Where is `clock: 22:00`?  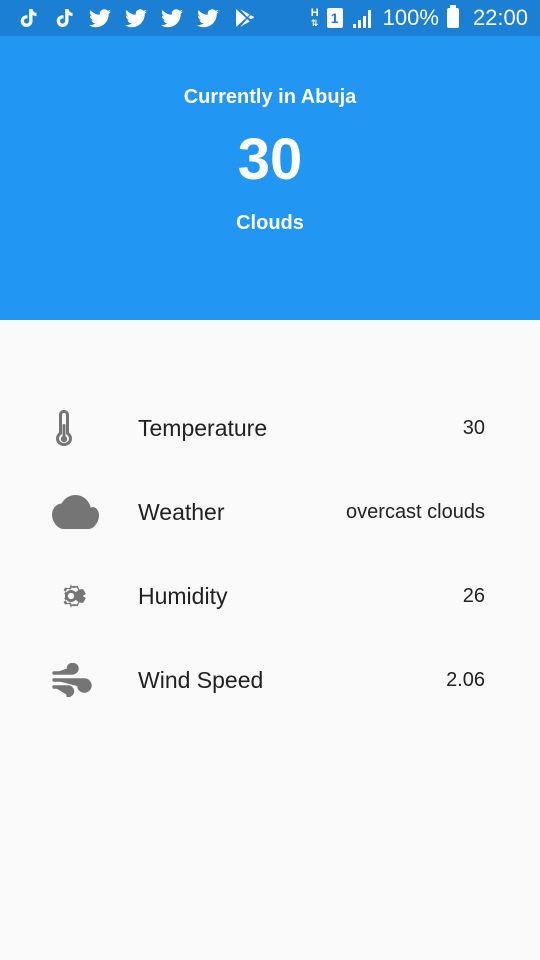
clock: 22:00 is located at coordinates (500, 17).